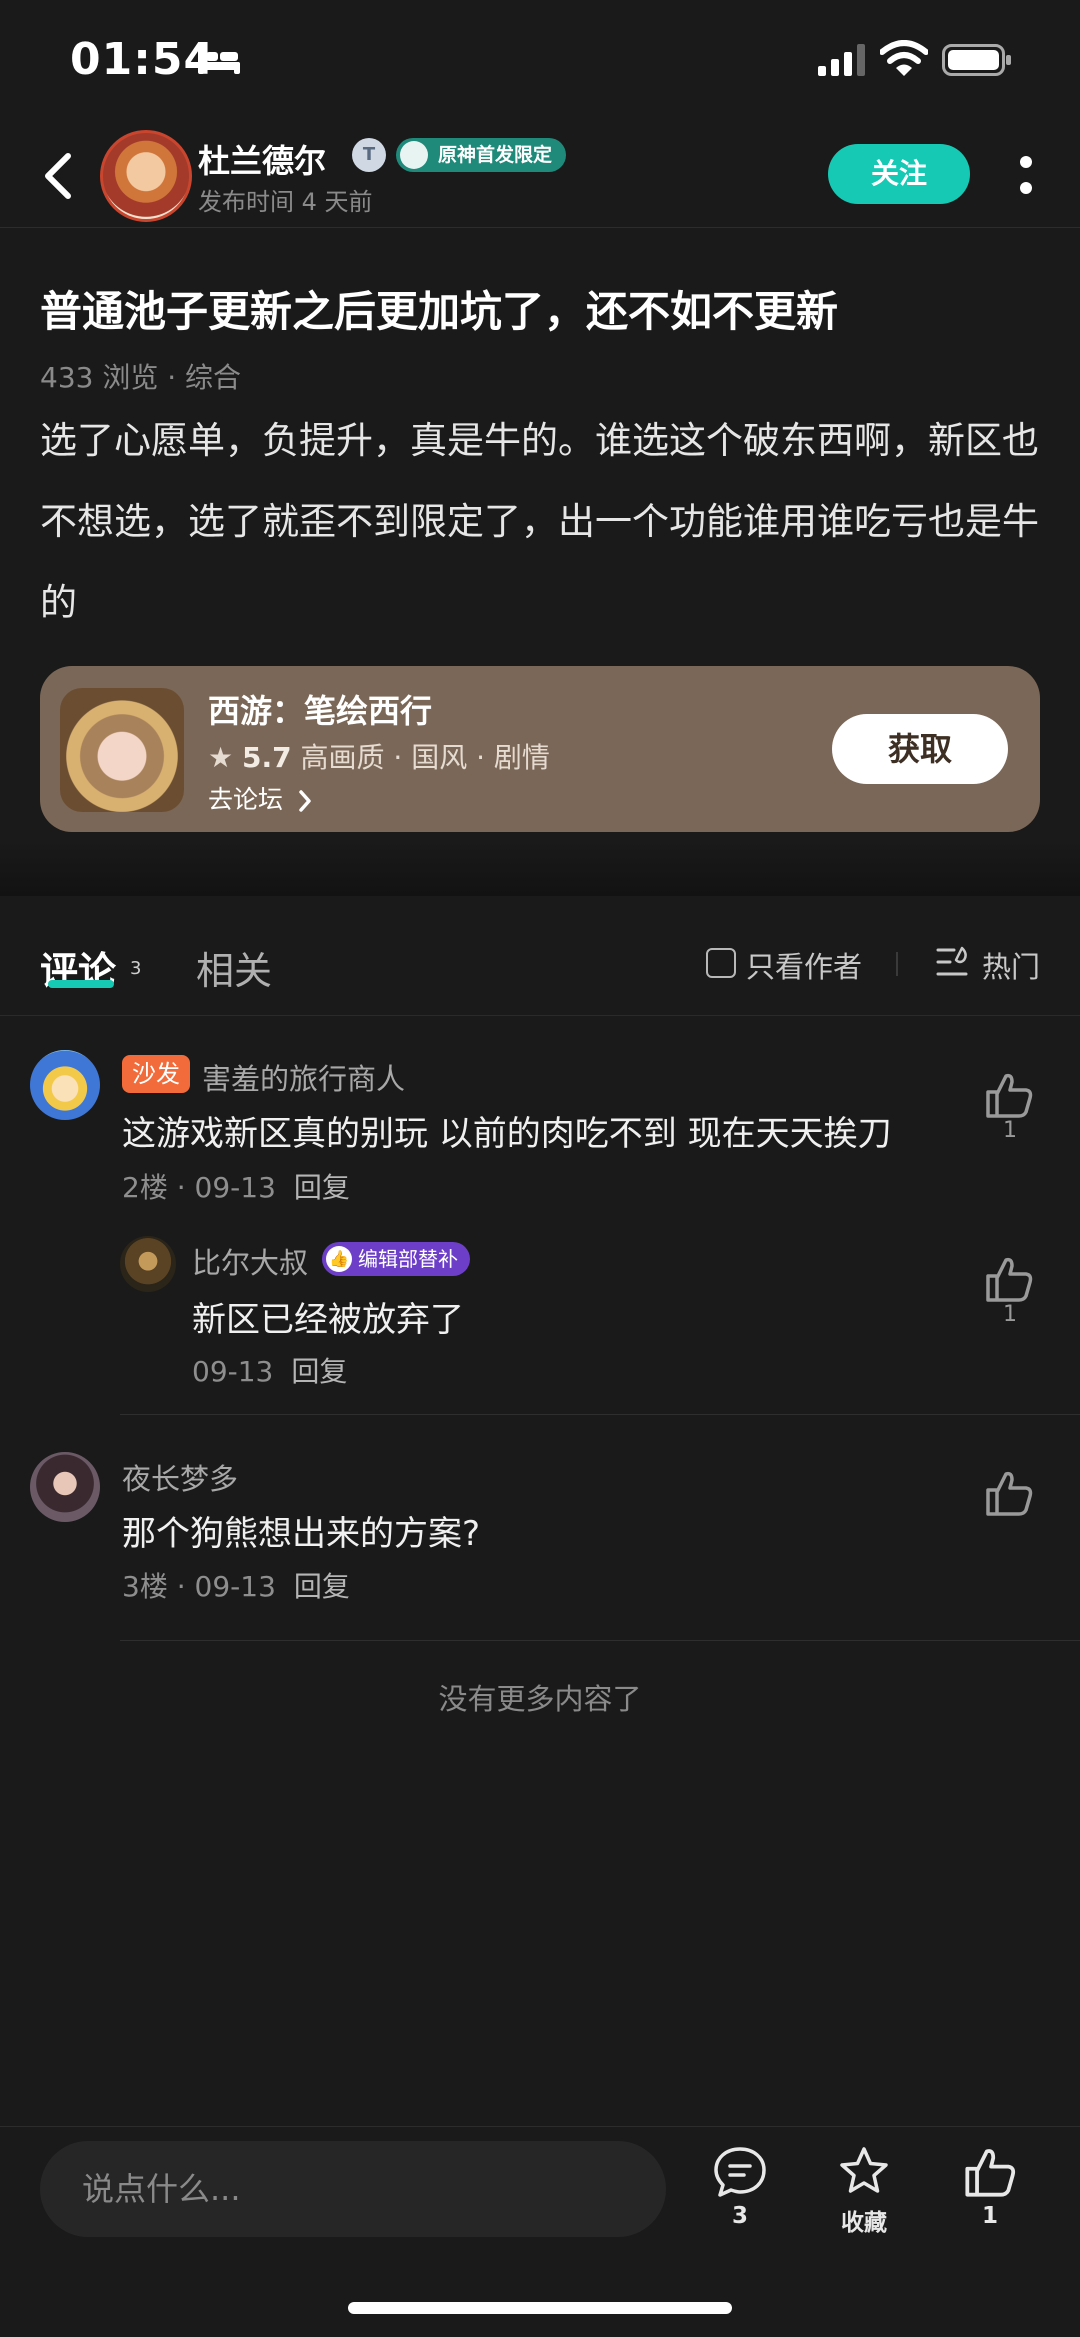 The width and height of the screenshot is (1080, 2337). Describe the element at coordinates (136, 968) in the screenshot. I see `tab-comments-count: 3` at that location.